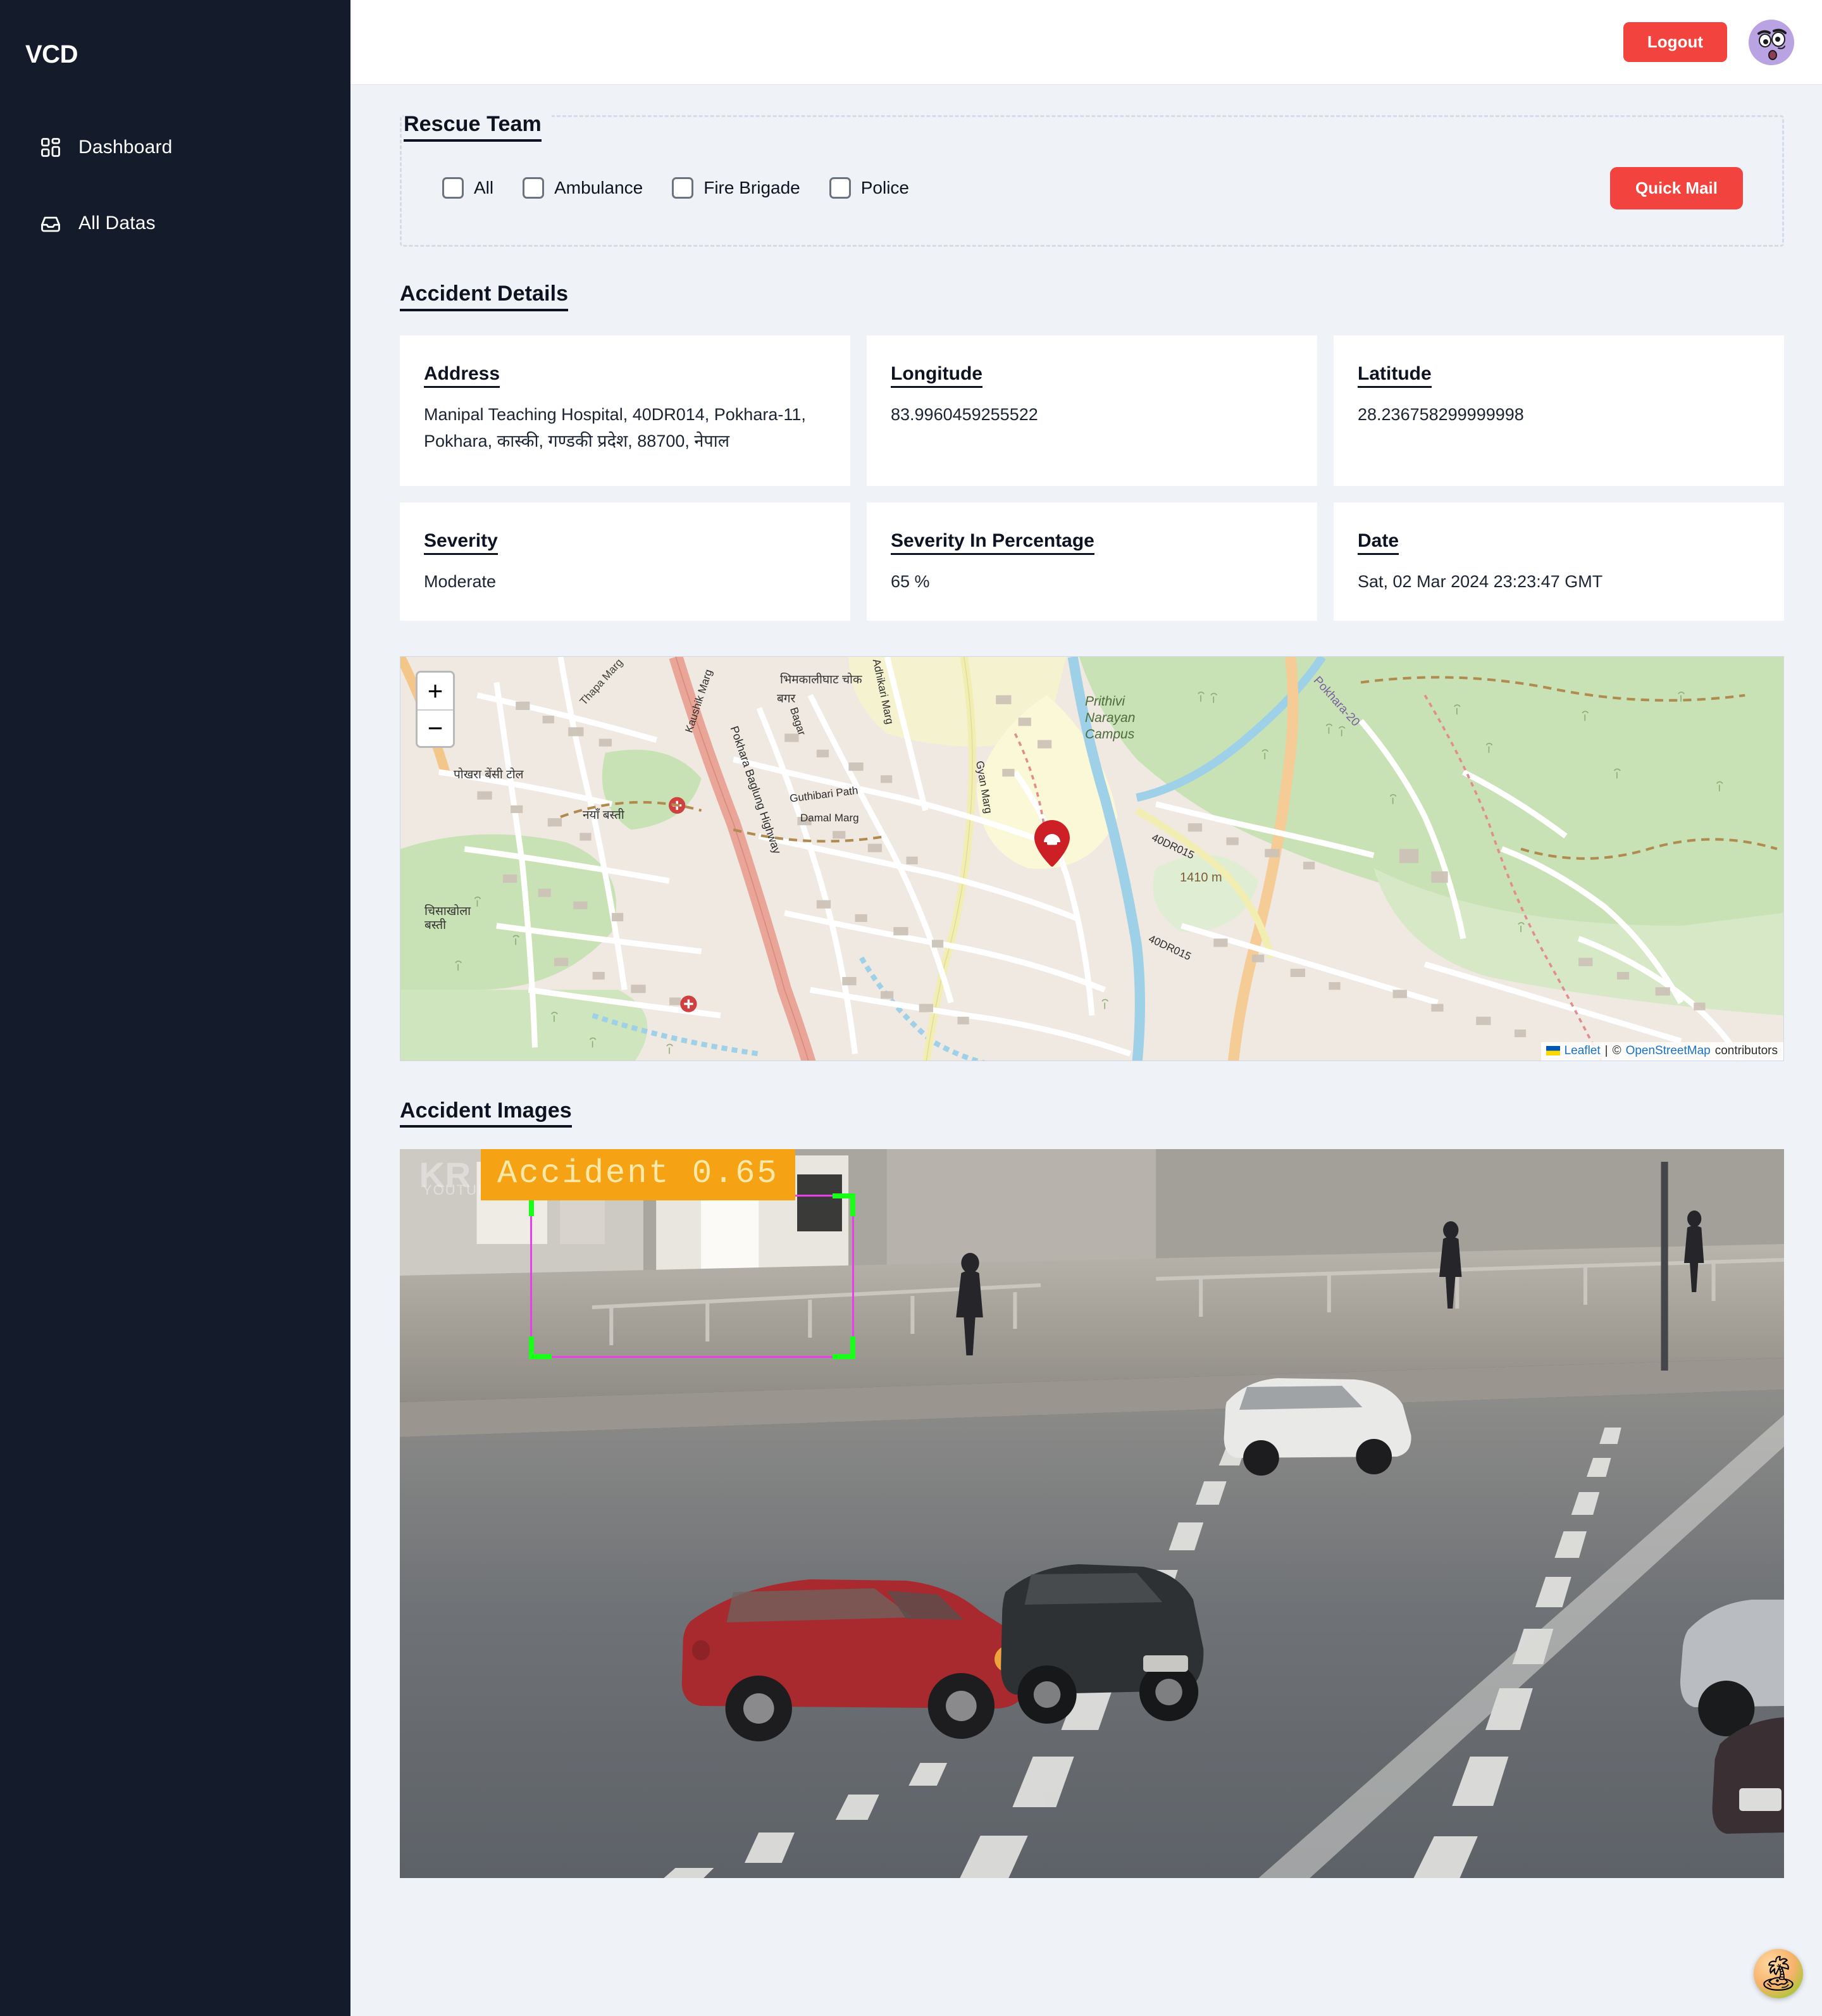 Image resolution: width=1822 pixels, height=2016 pixels. Describe the element at coordinates (1480, 581) in the screenshot. I see `detail-card-value: Sat, 02 Mar 2024 23:23:47 GMT` at that location.